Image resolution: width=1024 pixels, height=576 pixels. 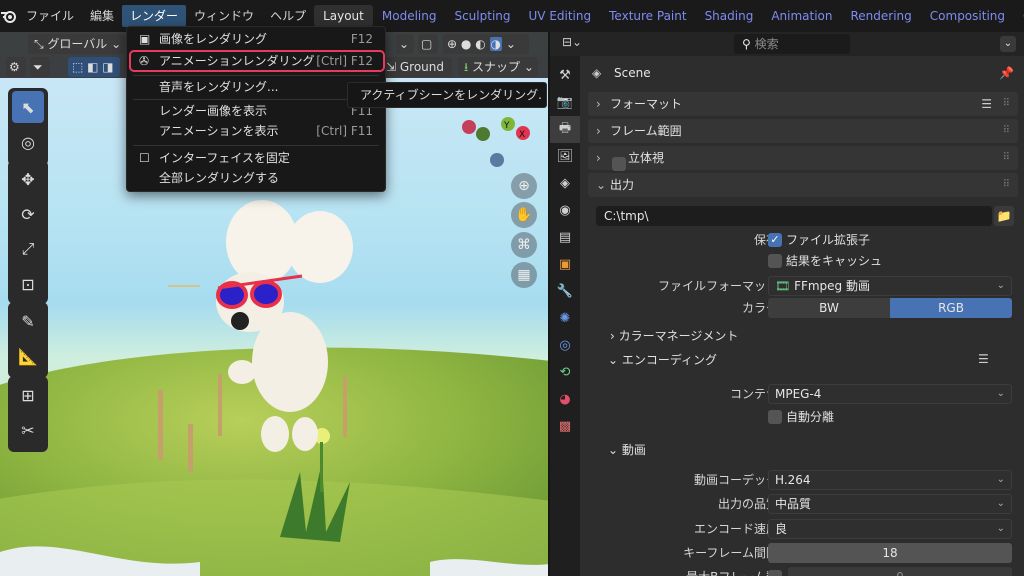 I want to click on container-dropdown: MPEG-4 ⌄, so click(x=890, y=394).